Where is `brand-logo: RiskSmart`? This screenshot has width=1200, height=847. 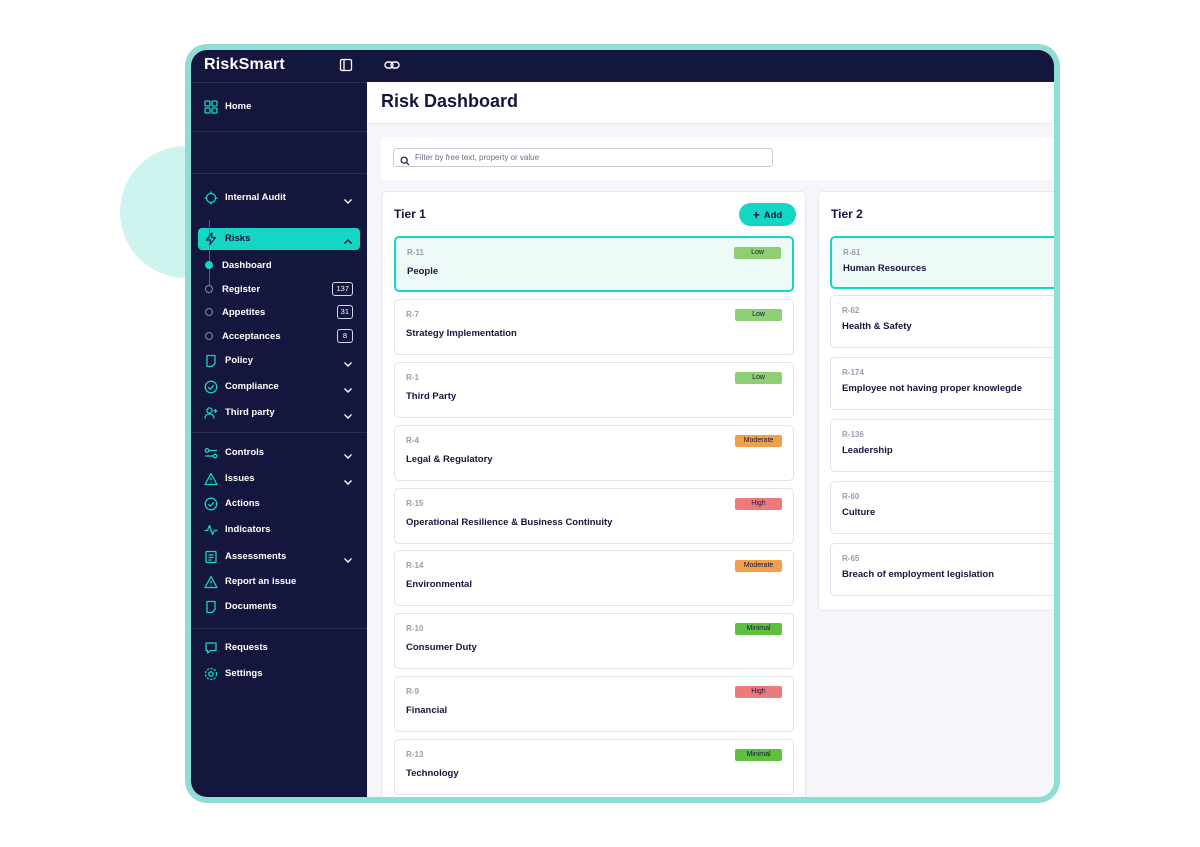 brand-logo: RiskSmart is located at coordinates (244, 64).